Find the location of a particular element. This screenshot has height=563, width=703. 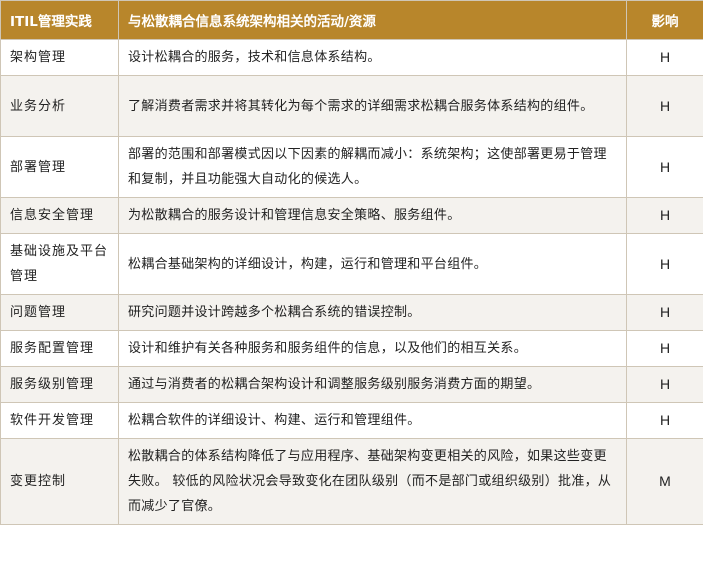

practice-cell: 软件开发管理 is located at coordinates (59, 420).